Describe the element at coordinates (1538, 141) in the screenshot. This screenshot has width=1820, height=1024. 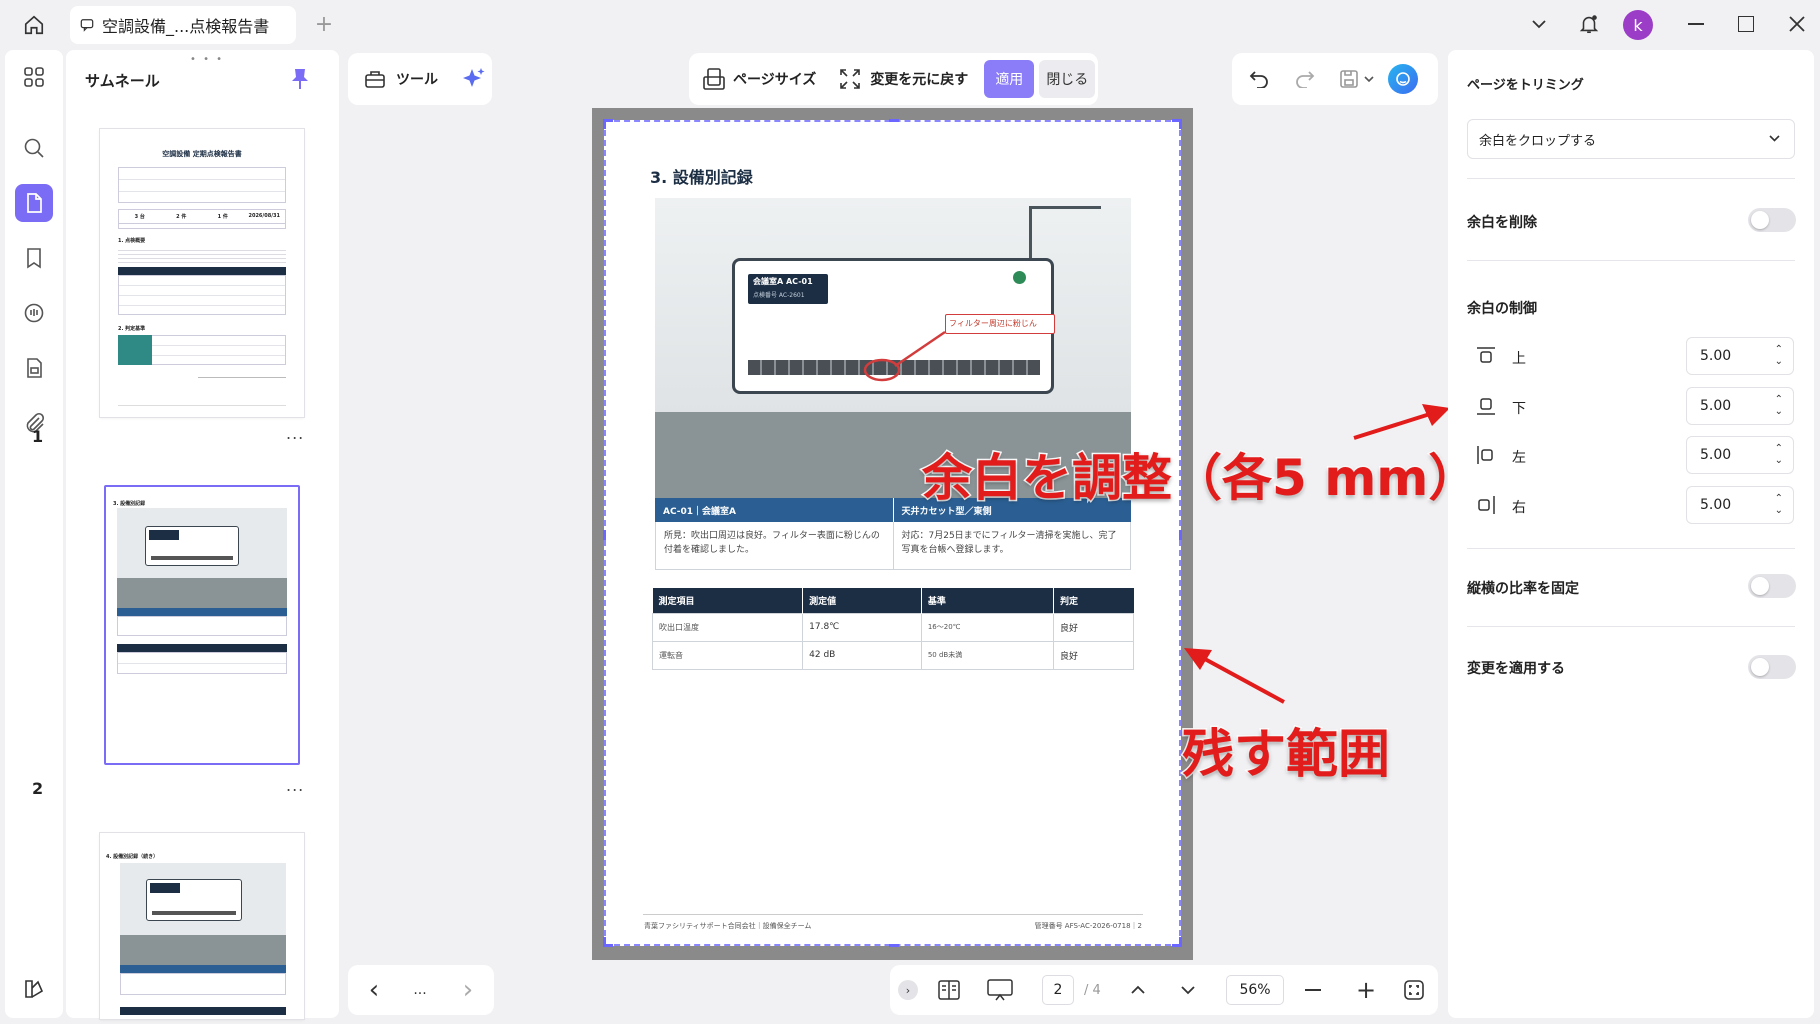
I see `dropdown-value: 余白をクロップする` at that location.